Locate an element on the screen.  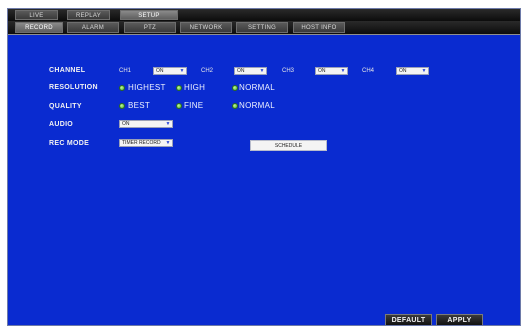
schedule-button: SCHEDULE is located at coordinates (288, 145).